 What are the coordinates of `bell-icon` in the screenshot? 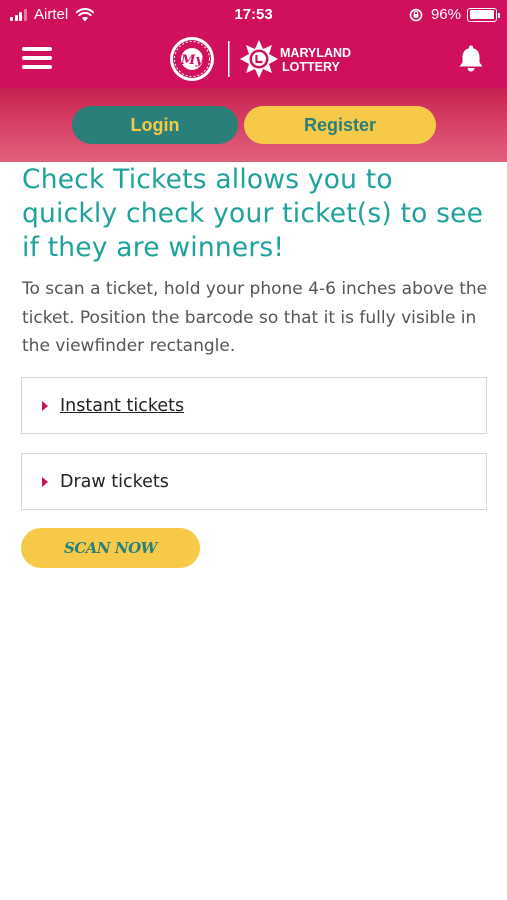 It's located at (471, 58).